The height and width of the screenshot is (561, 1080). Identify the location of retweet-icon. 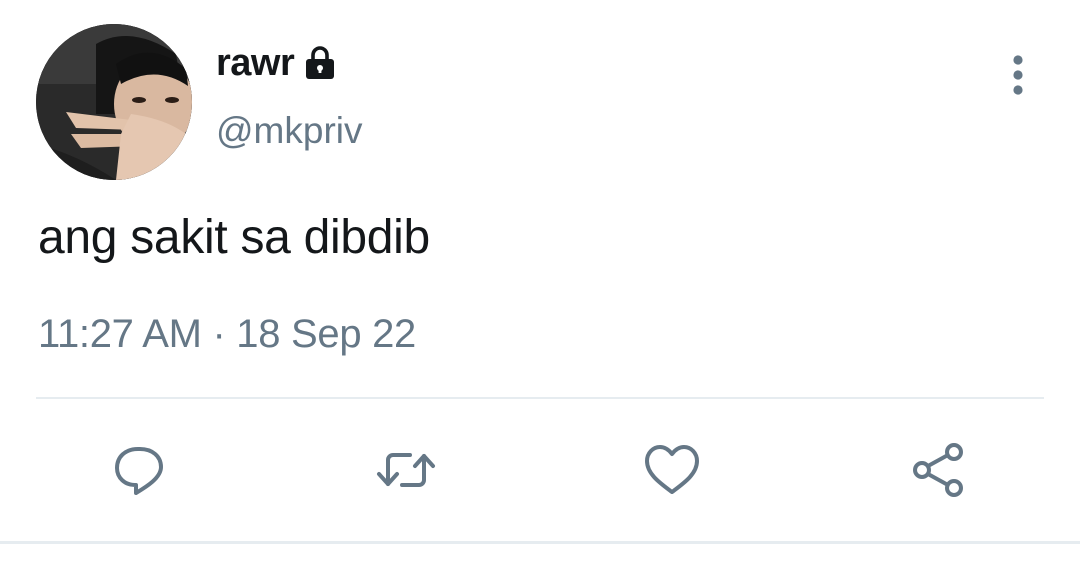
(406, 470).